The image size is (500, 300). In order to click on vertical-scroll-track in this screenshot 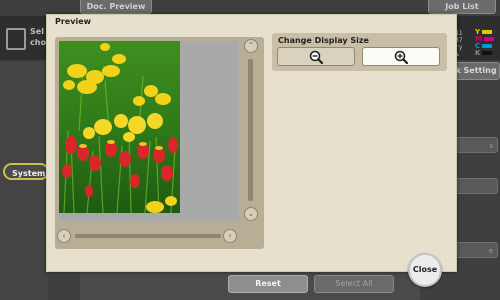, I will do `click(250, 130)`.